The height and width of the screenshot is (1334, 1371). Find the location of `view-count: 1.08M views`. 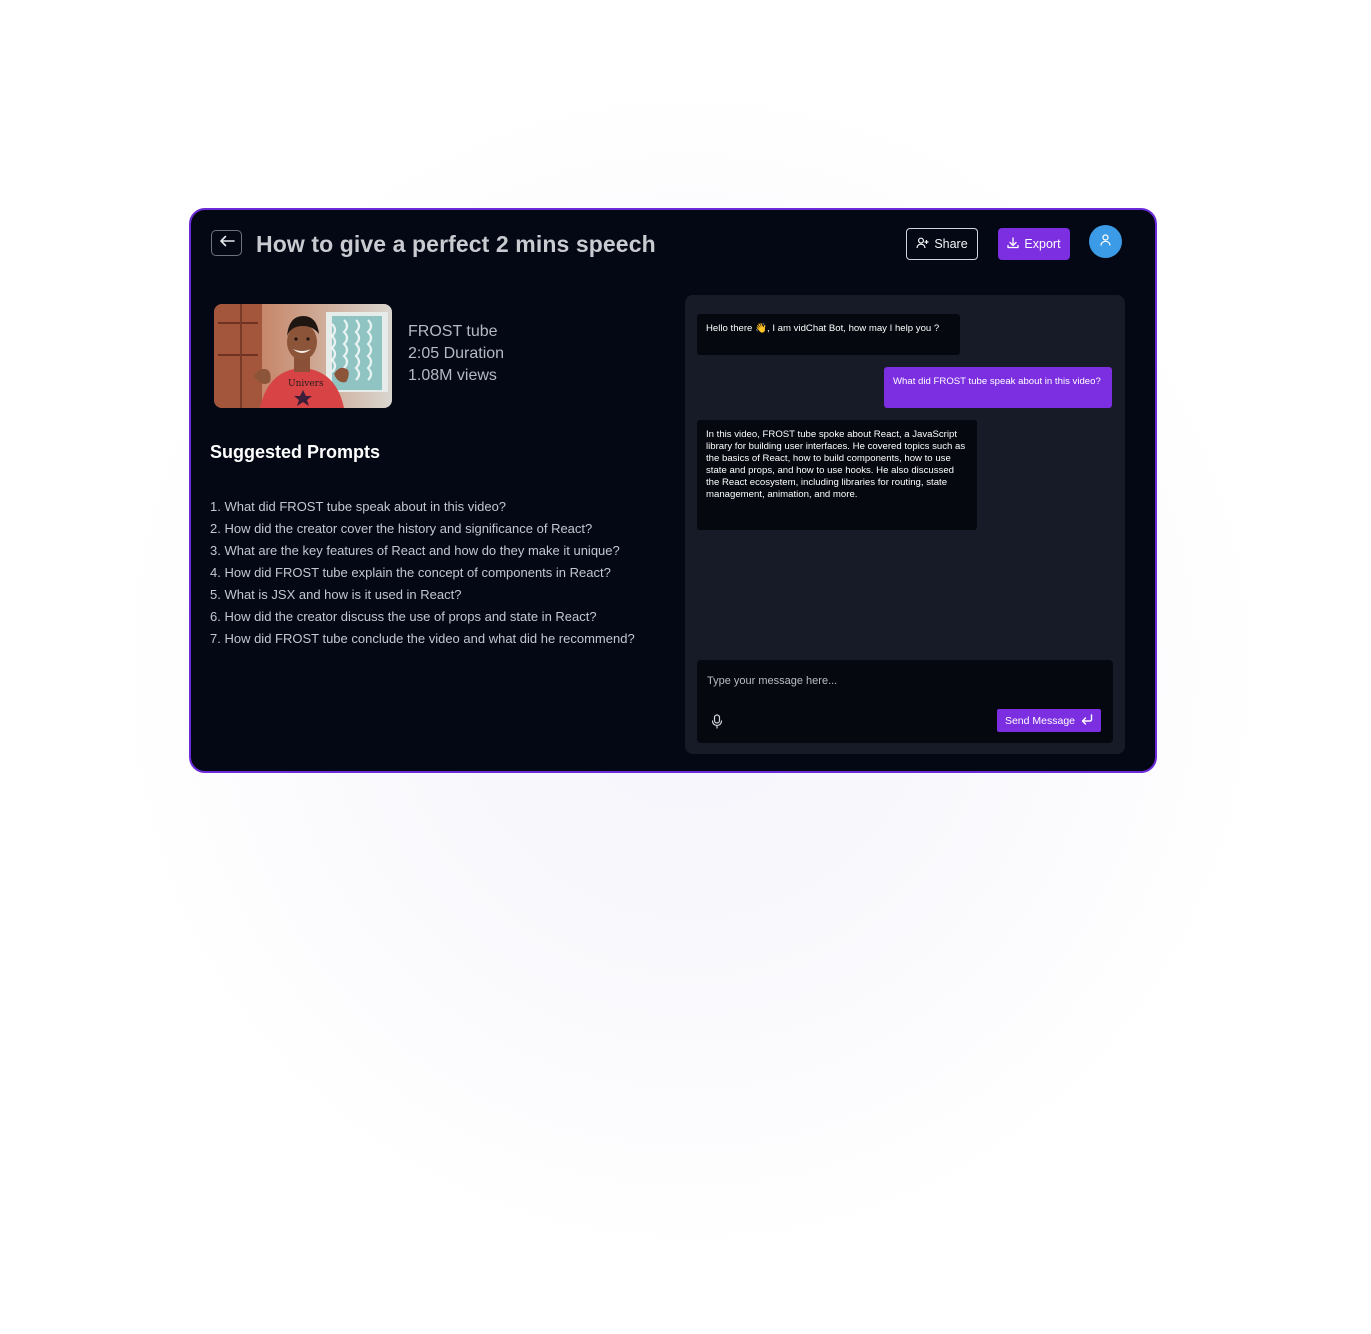

view-count: 1.08M views is located at coordinates (452, 375).